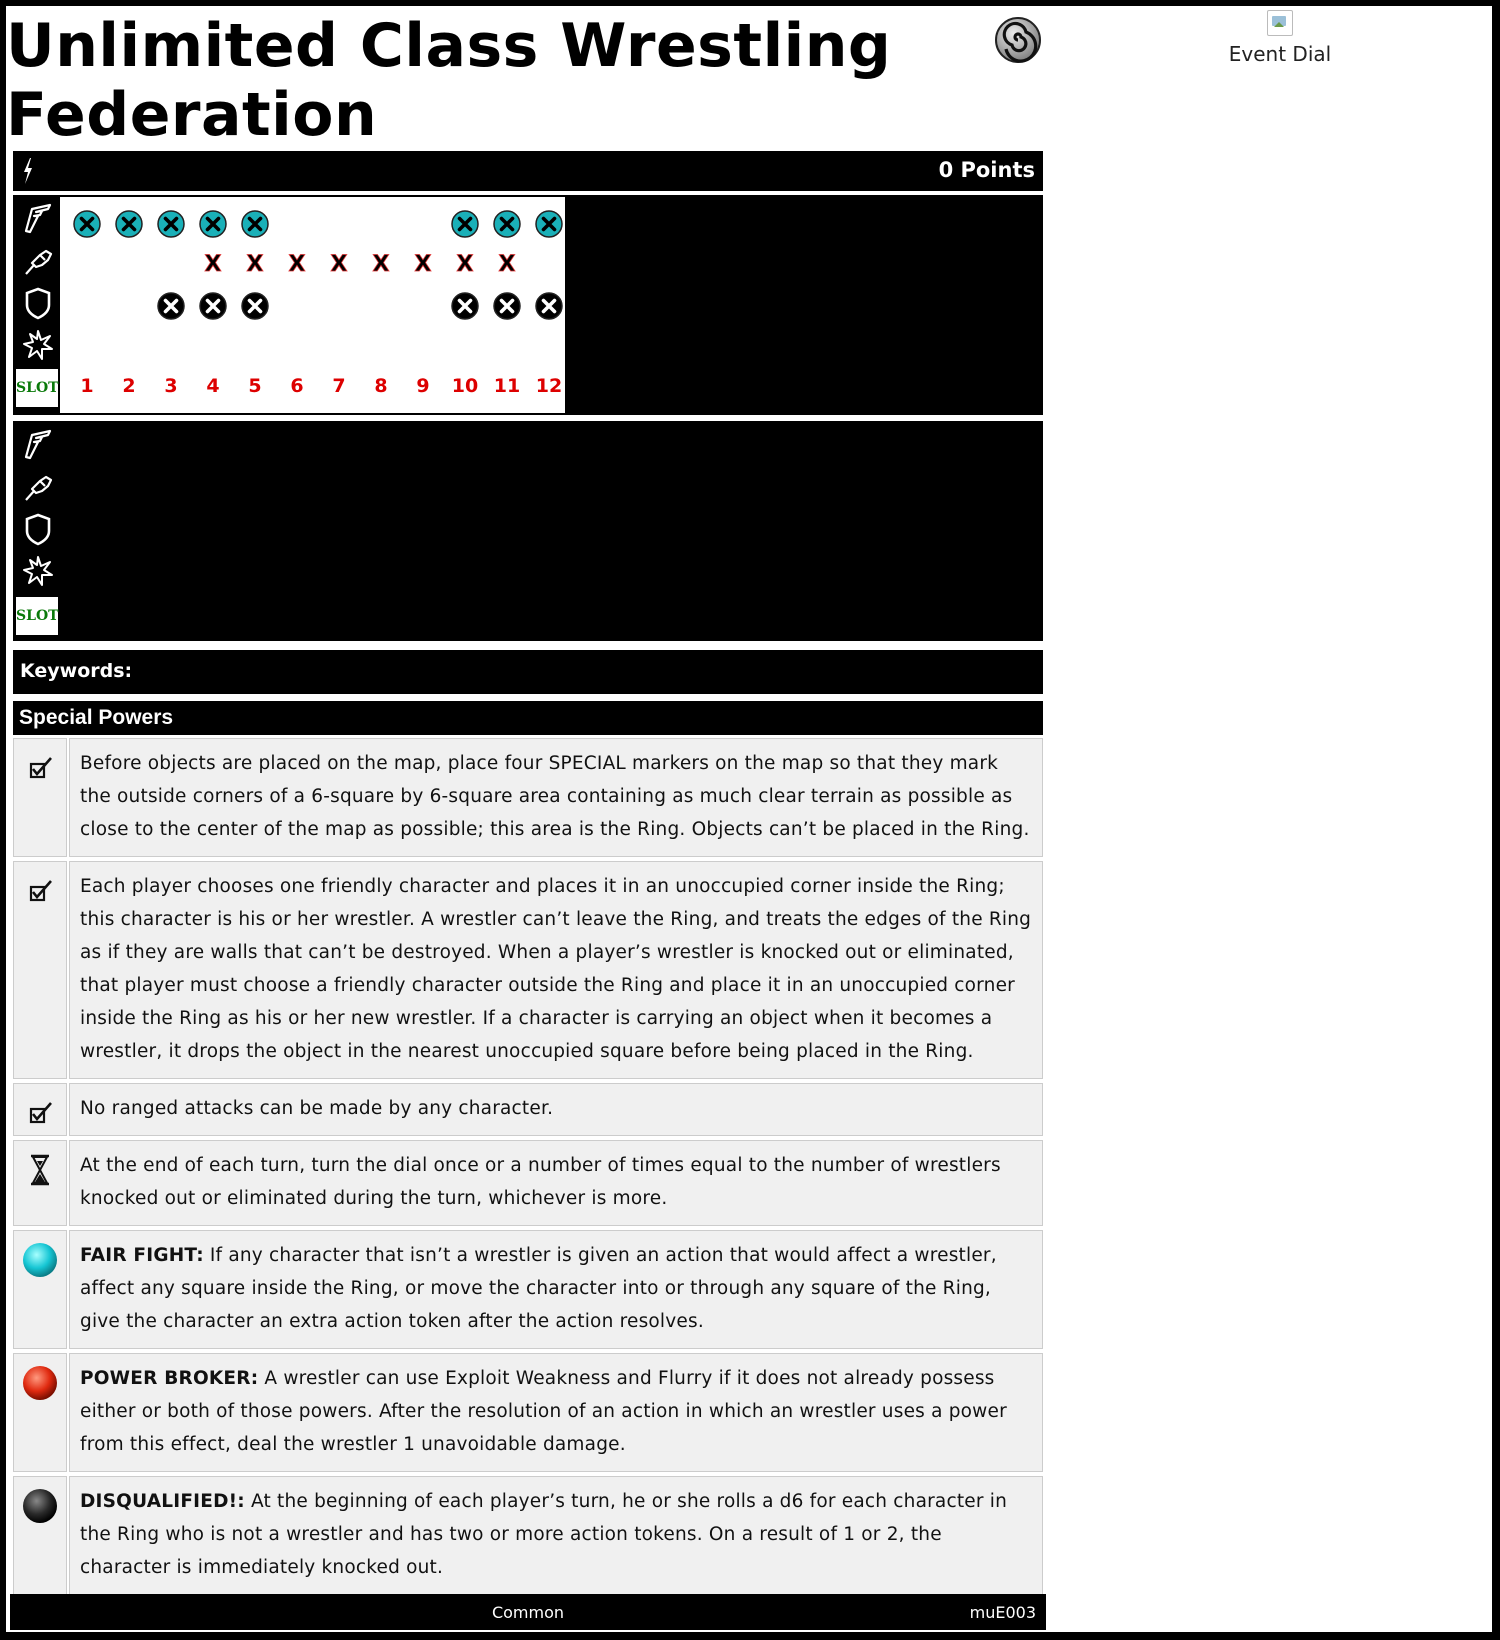 This screenshot has width=1500, height=1640. Describe the element at coordinates (1002, 1612) in the screenshot. I see `set-code: muE003` at that location.